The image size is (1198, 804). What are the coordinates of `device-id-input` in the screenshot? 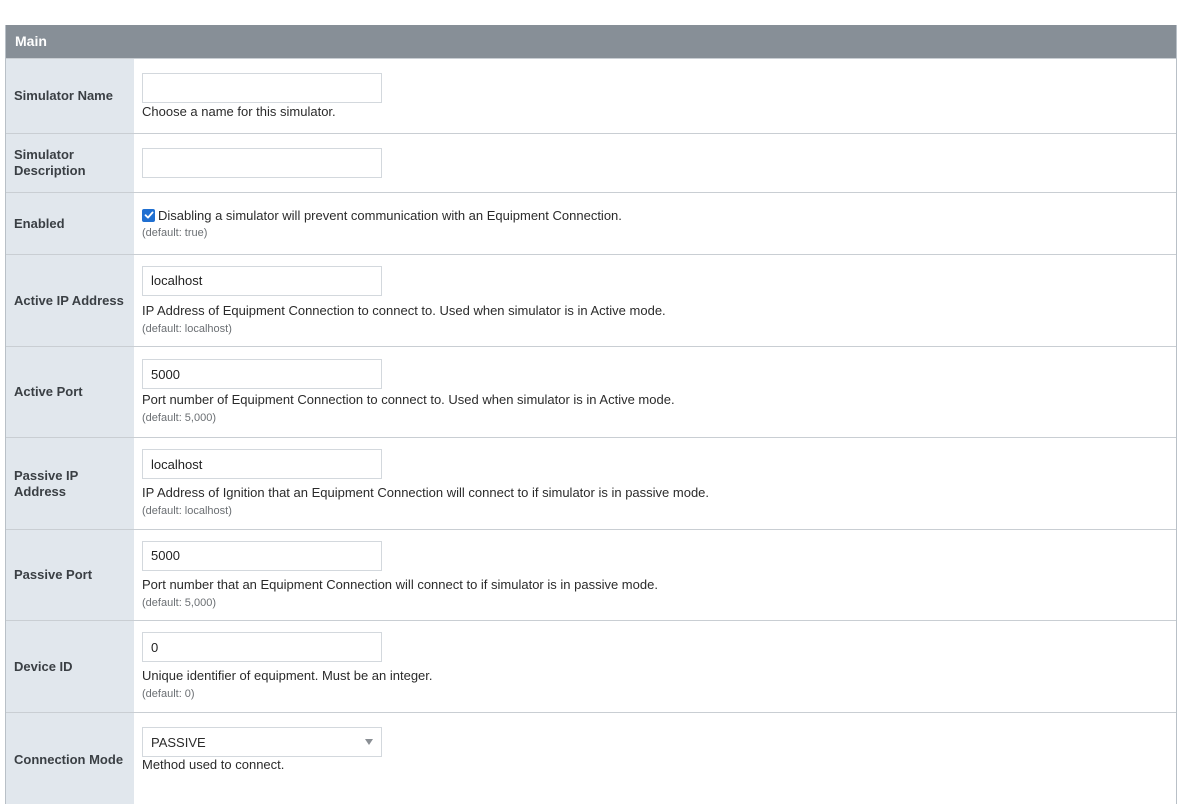 It's located at (262, 647).